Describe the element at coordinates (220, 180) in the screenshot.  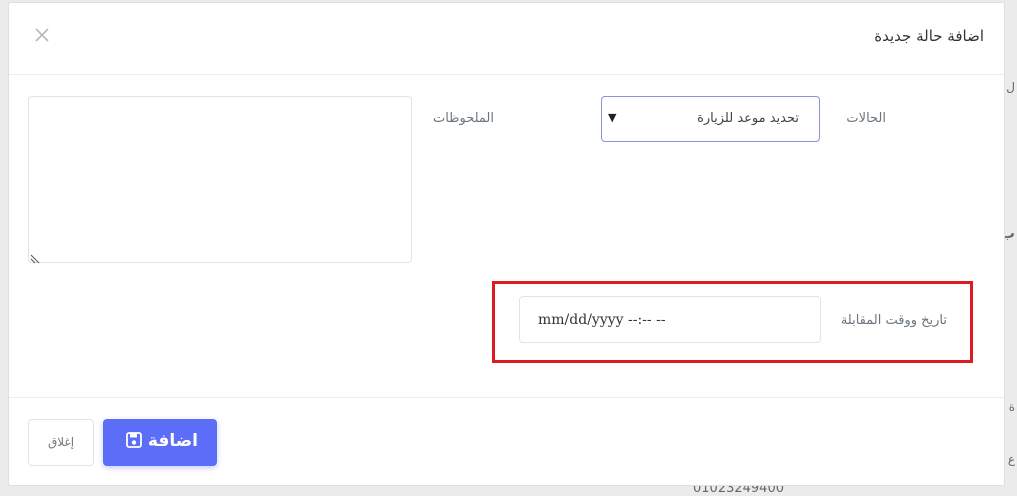
I see `notes-textarea` at that location.